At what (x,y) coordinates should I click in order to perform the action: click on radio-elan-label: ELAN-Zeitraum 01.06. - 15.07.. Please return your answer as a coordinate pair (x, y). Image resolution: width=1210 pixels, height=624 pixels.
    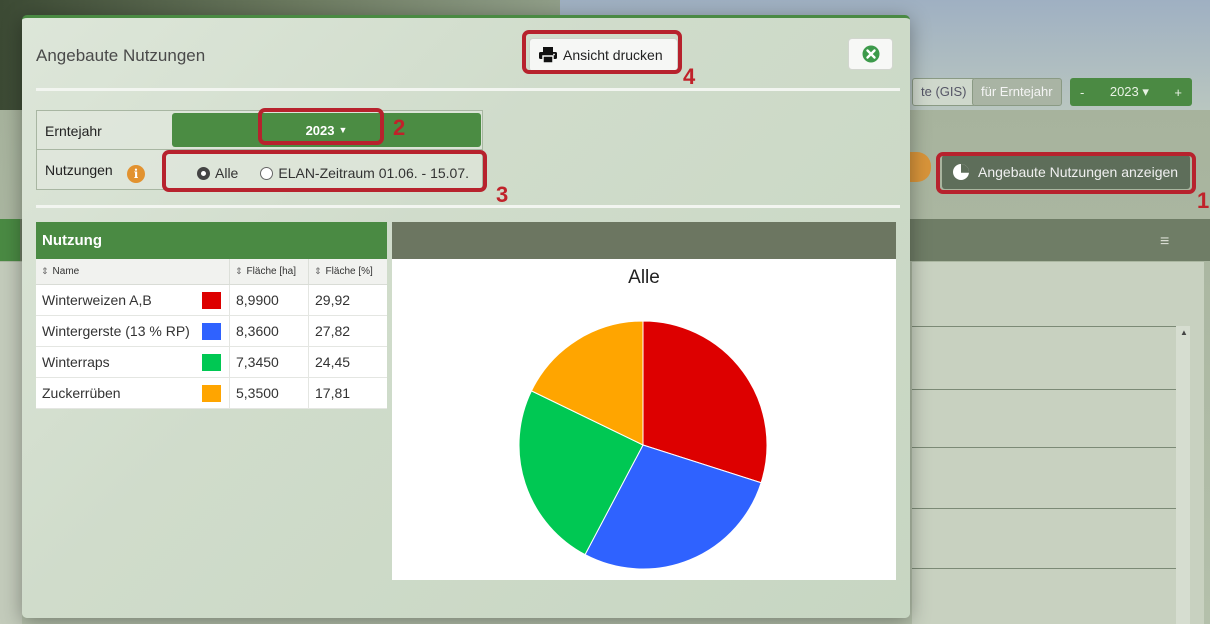
    Looking at the image, I should click on (374, 173).